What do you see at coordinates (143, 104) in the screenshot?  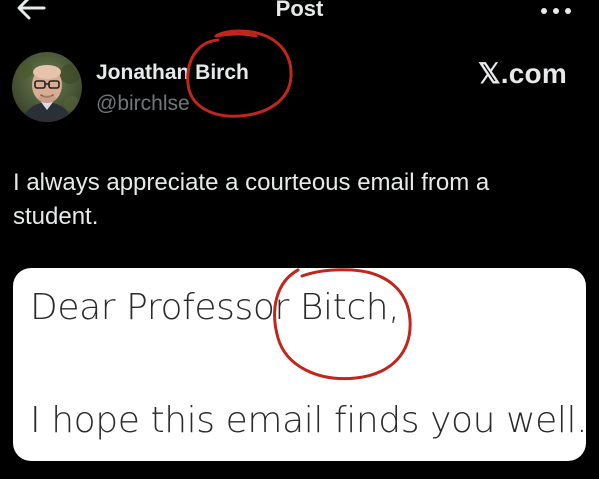 I see `author-handle: @birchlse` at bounding box center [143, 104].